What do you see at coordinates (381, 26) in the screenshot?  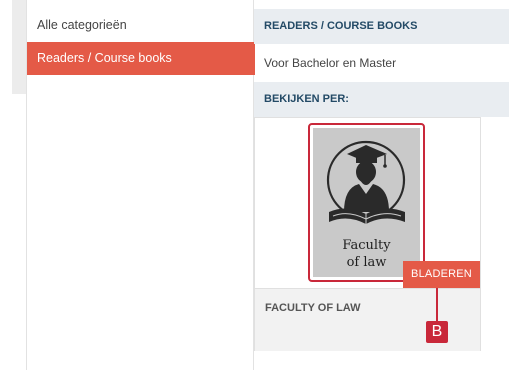 I see `section-header: READERS / COURSE BOOKS` at bounding box center [381, 26].